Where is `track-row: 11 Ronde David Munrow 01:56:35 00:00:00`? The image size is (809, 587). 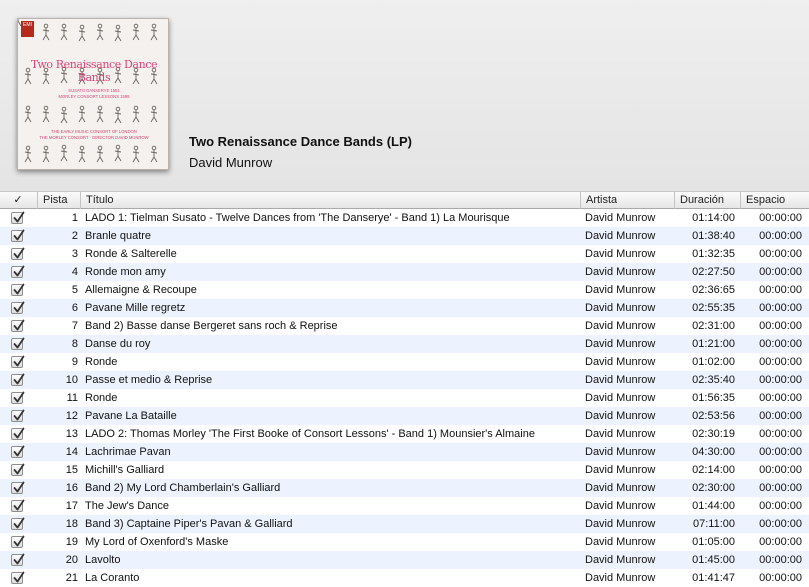
track-row: 11 Ronde David Munrow 01:56:35 00:00:00 is located at coordinates (404, 398).